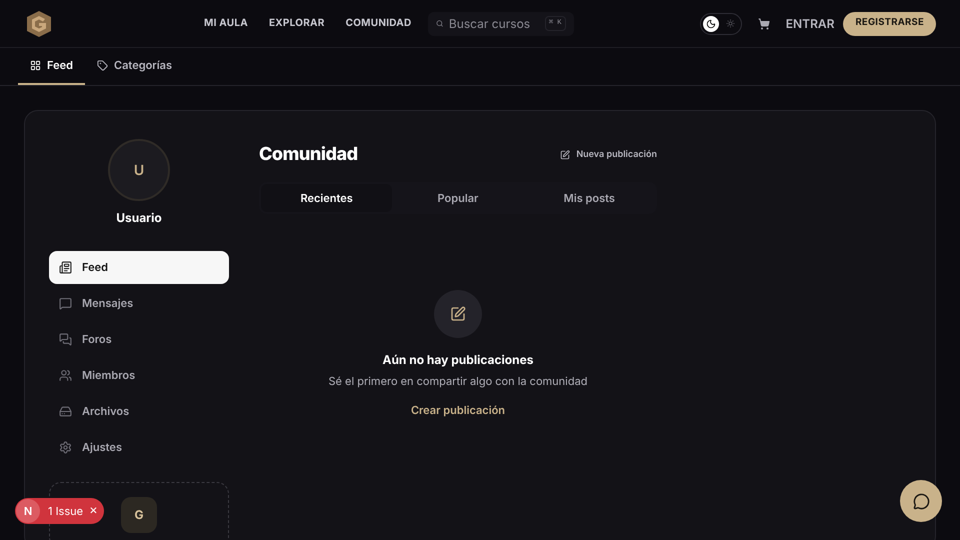 This screenshot has height=540, width=960. What do you see at coordinates (139, 447) in the screenshot?
I see `sidebar-item: Ajustes` at bounding box center [139, 447].